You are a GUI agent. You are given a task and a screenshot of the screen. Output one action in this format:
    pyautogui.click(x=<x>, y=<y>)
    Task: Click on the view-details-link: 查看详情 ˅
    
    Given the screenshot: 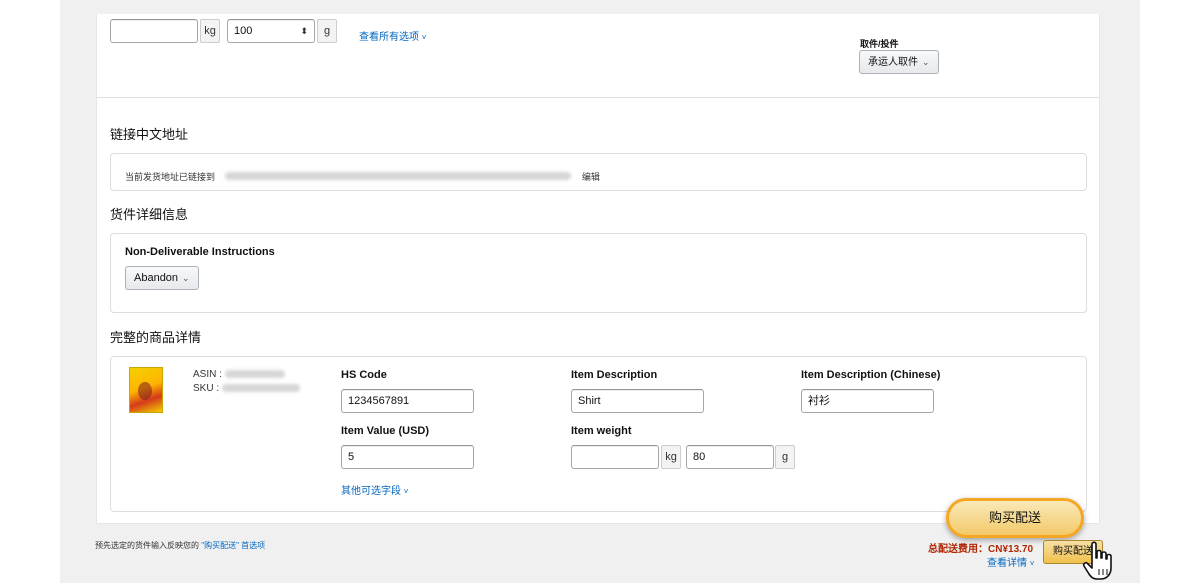 What is the action you would take?
    pyautogui.click(x=1010, y=561)
    